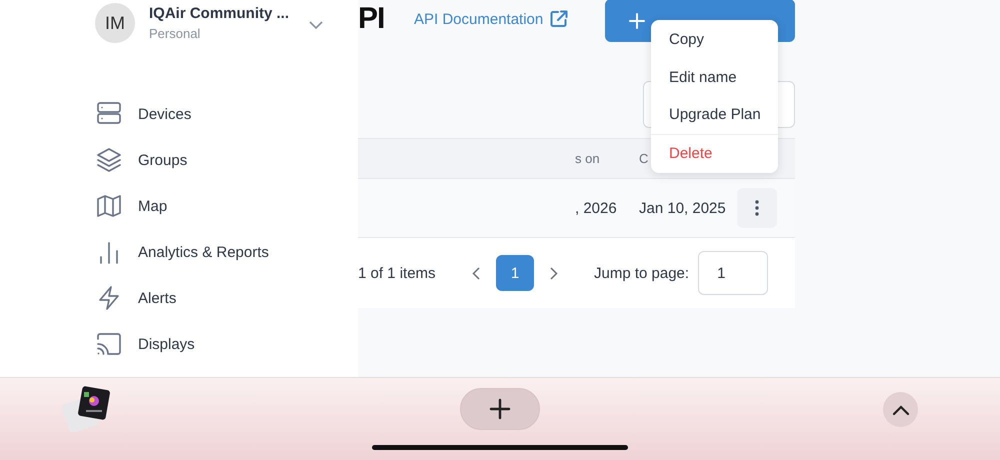 This screenshot has width=1000, height=460. I want to click on column-header: C, so click(643, 158).